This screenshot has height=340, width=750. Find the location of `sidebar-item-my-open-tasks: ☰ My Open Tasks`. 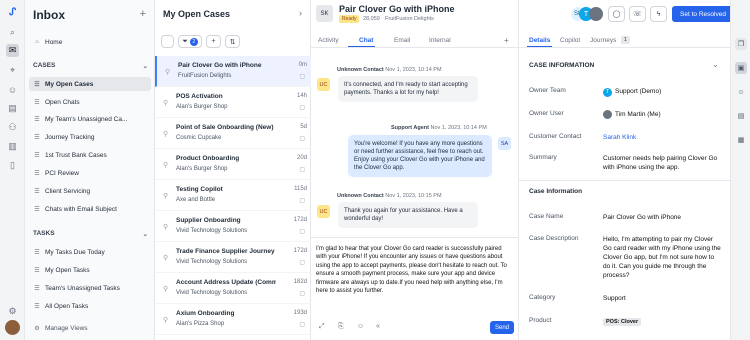

sidebar-item-my-open-tasks: ☰ My Open Tasks is located at coordinates (90, 270).